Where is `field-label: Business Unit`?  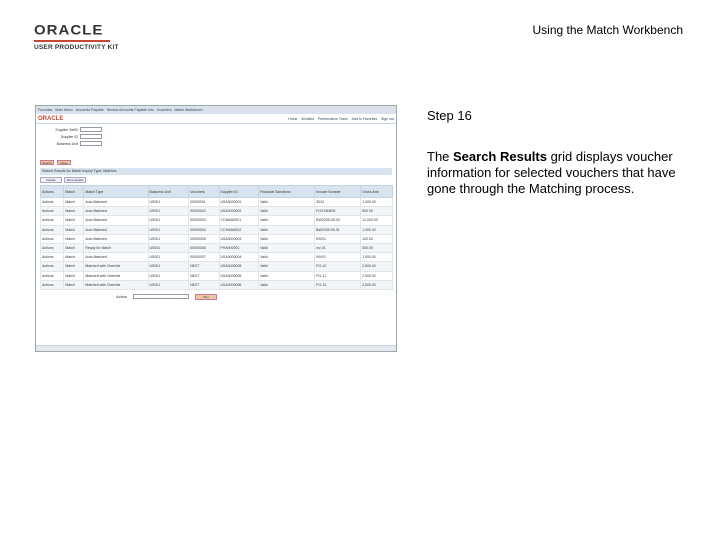 field-label: Business Unit is located at coordinates (67, 143).